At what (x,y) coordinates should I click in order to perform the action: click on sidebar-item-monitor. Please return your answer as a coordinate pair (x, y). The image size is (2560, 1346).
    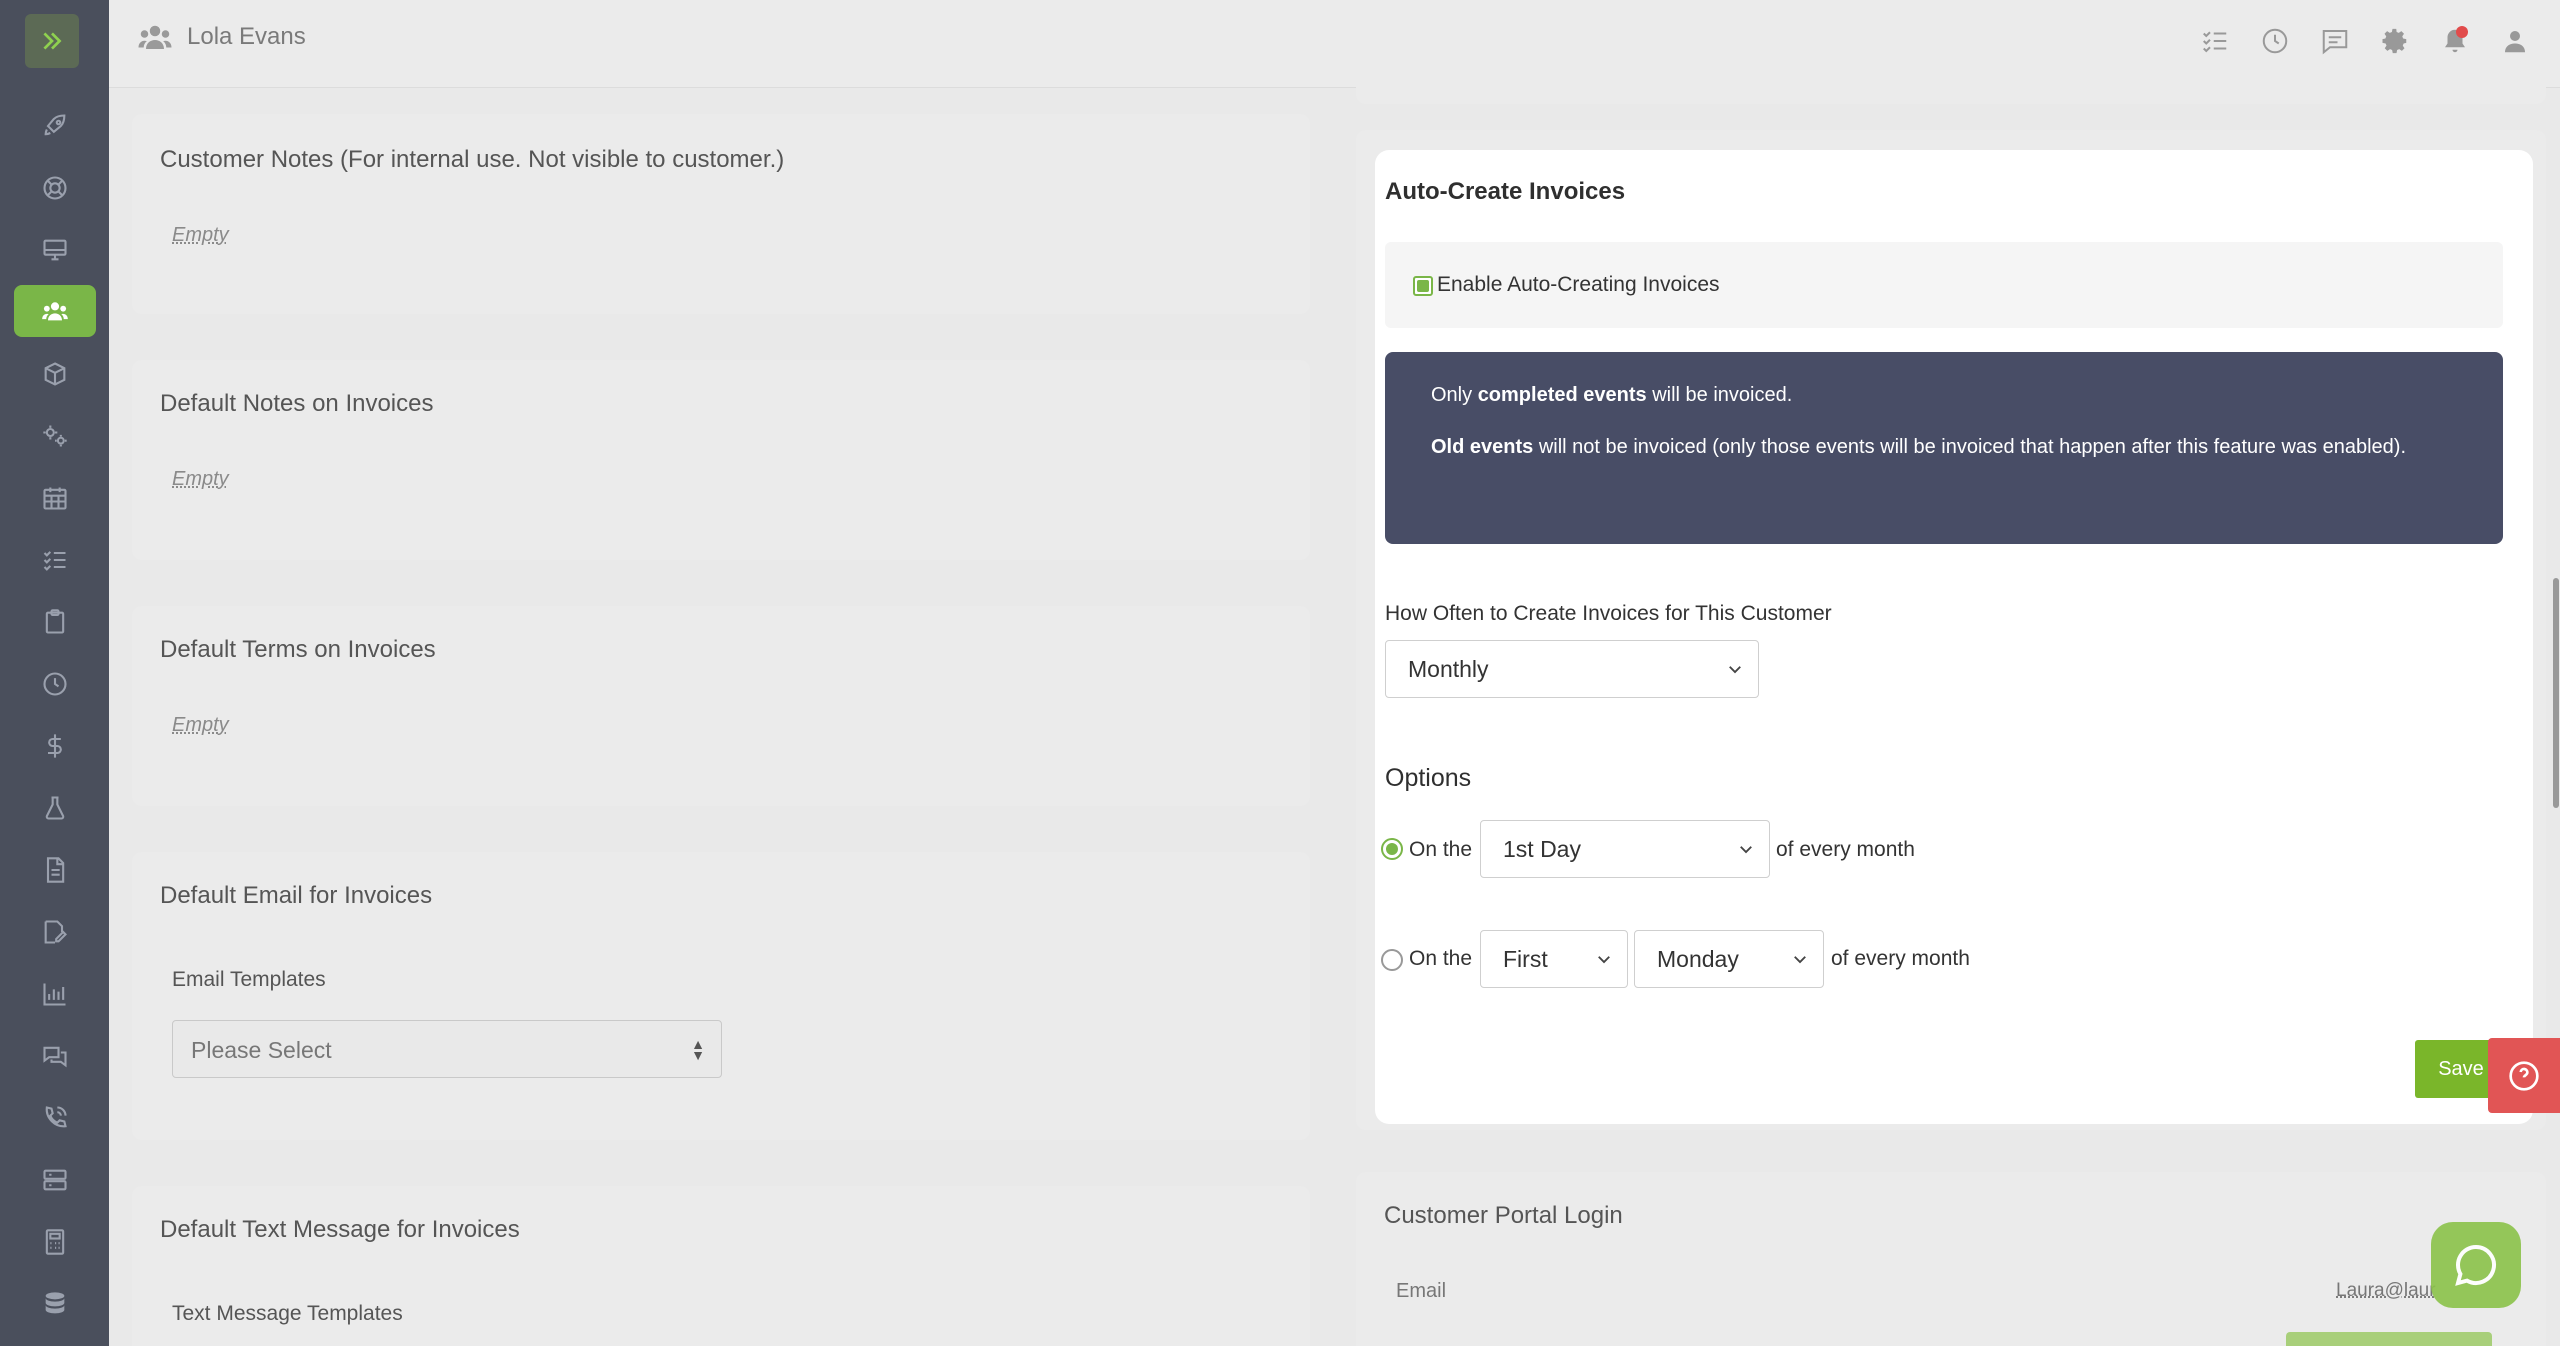
    Looking at the image, I should click on (55, 250).